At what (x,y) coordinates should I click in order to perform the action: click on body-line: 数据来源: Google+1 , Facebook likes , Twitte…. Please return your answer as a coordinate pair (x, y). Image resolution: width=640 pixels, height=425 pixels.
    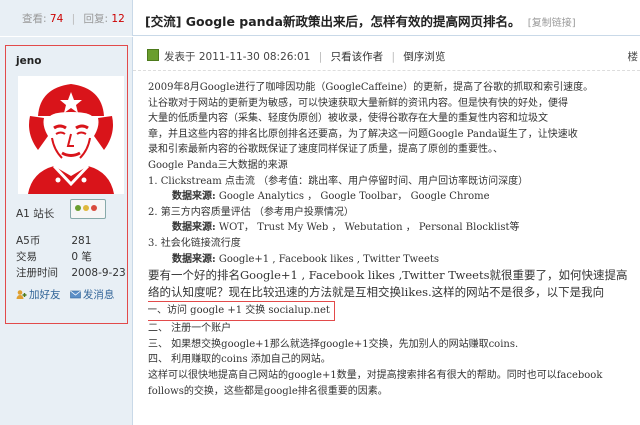
    Looking at the image, I should click on (394, 260).